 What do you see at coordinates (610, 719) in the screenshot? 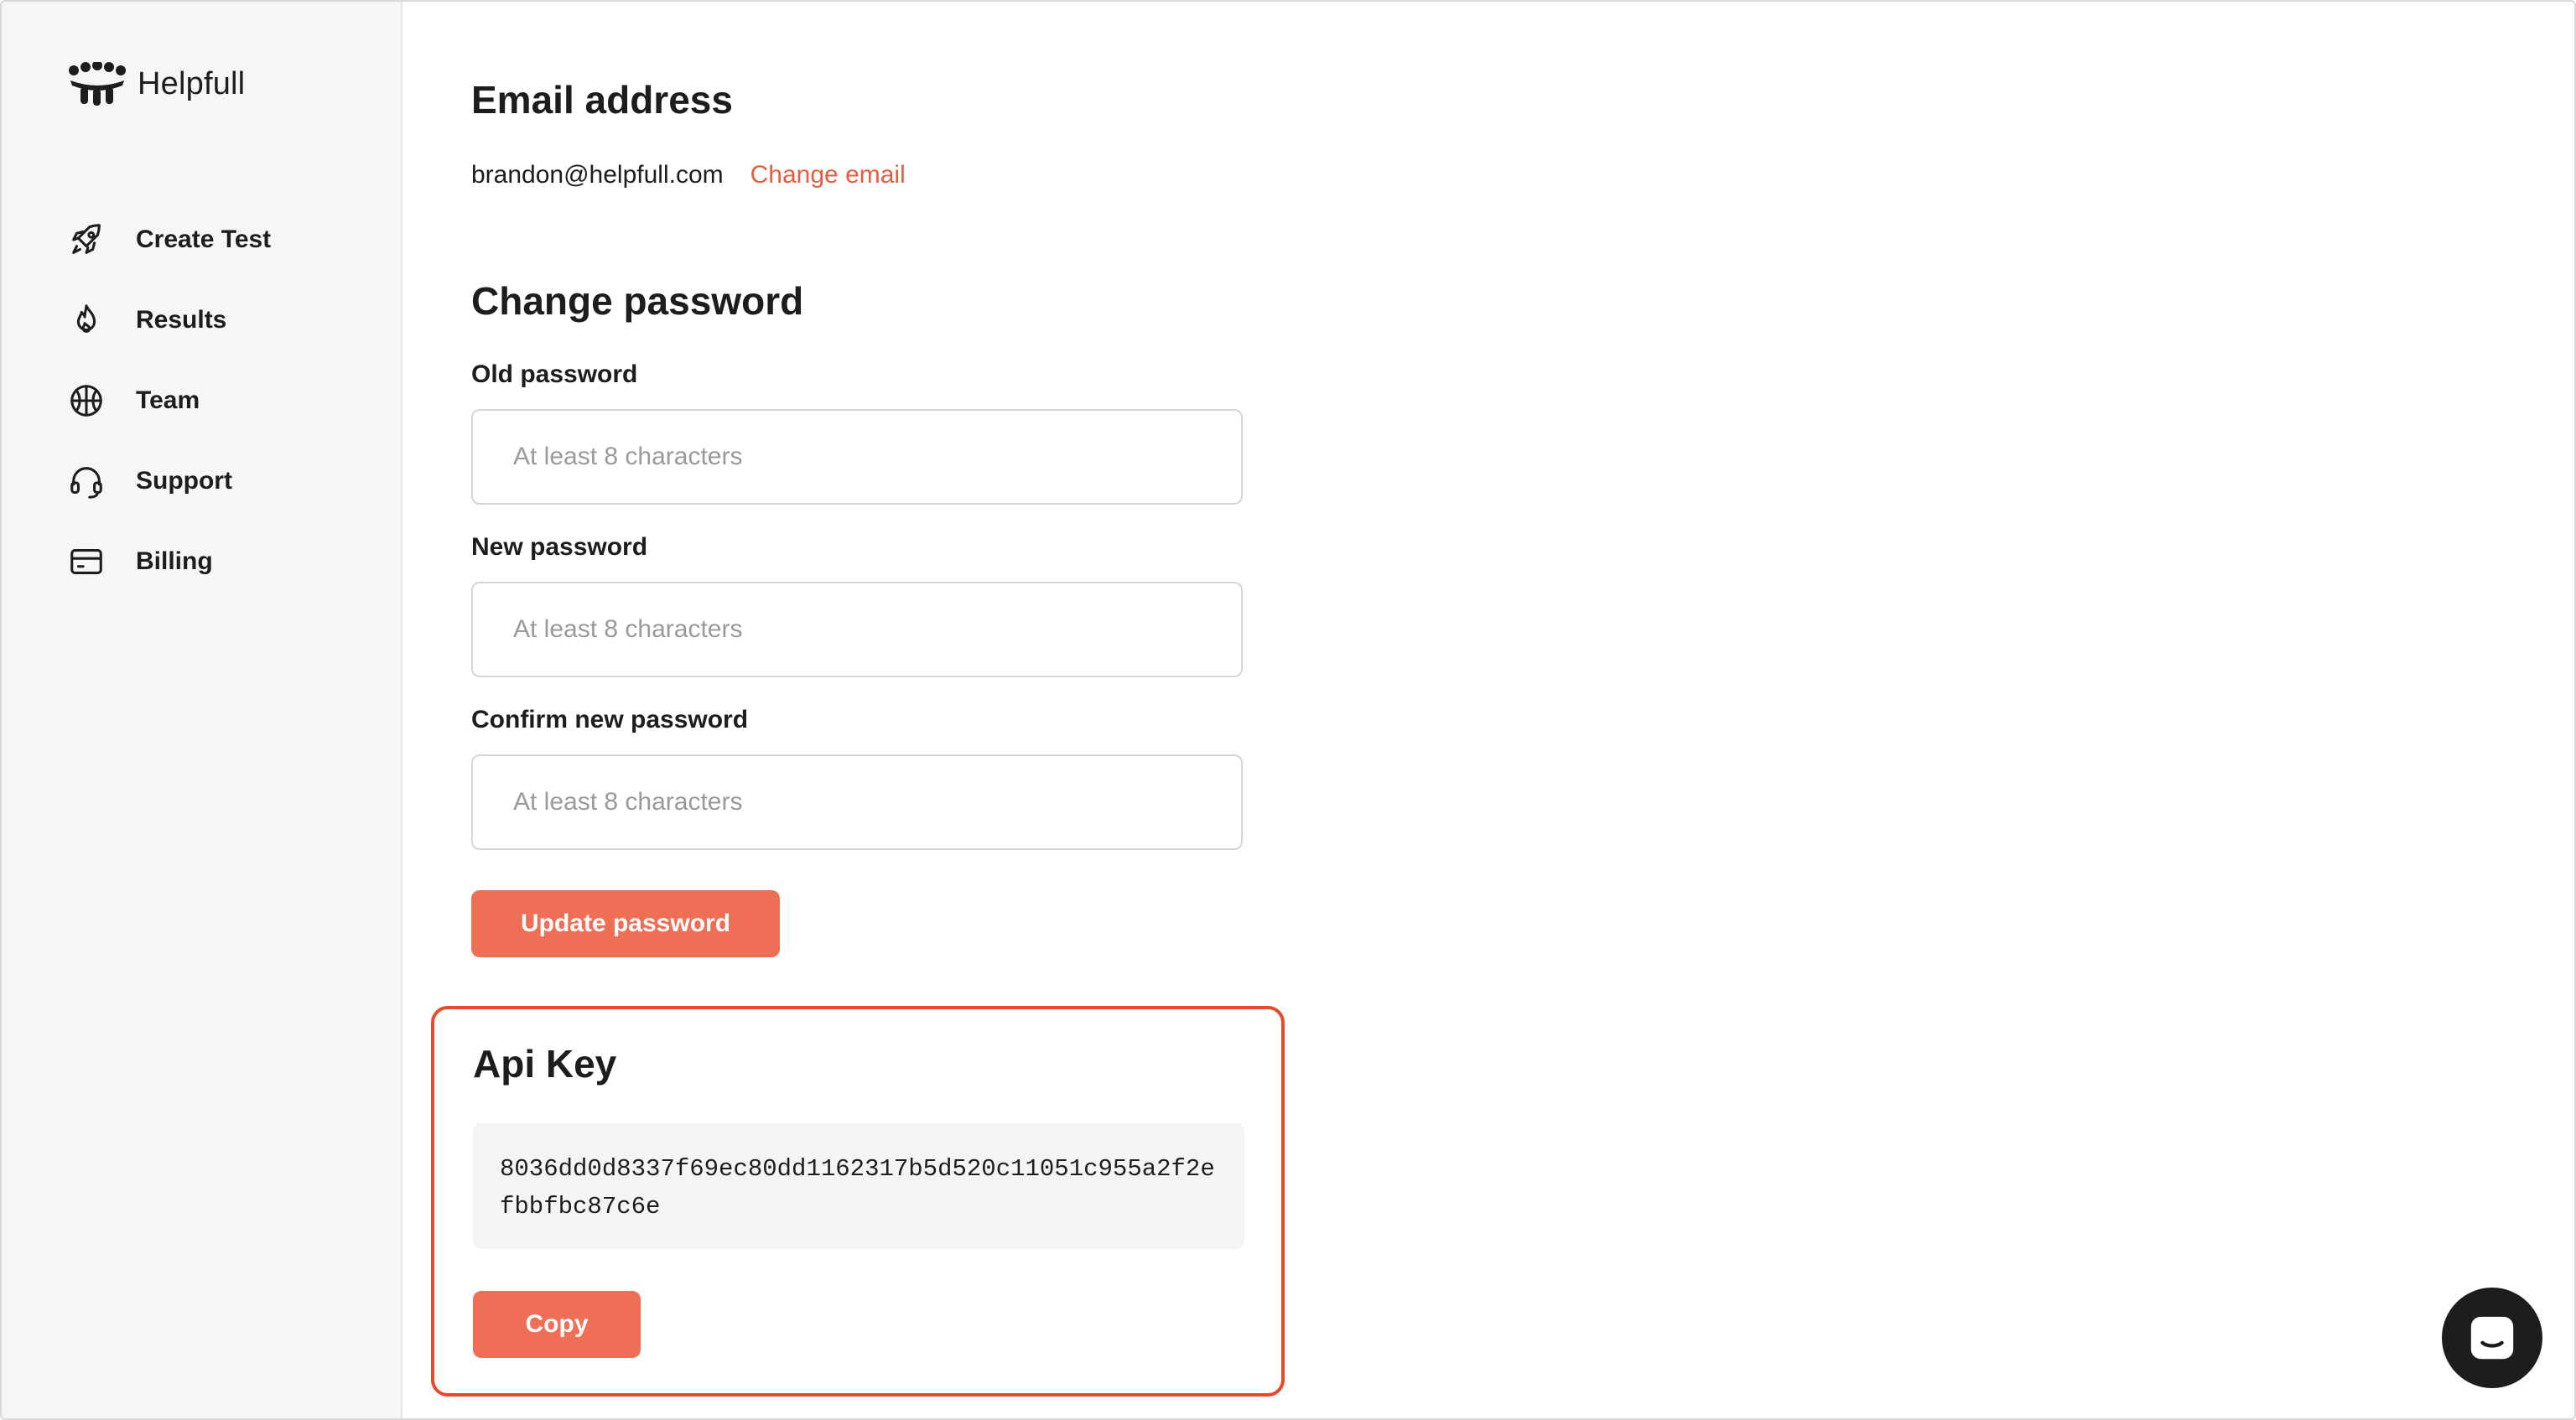
I see `confirm-password-label: Confirm new password` at bounding box center [610, 719].